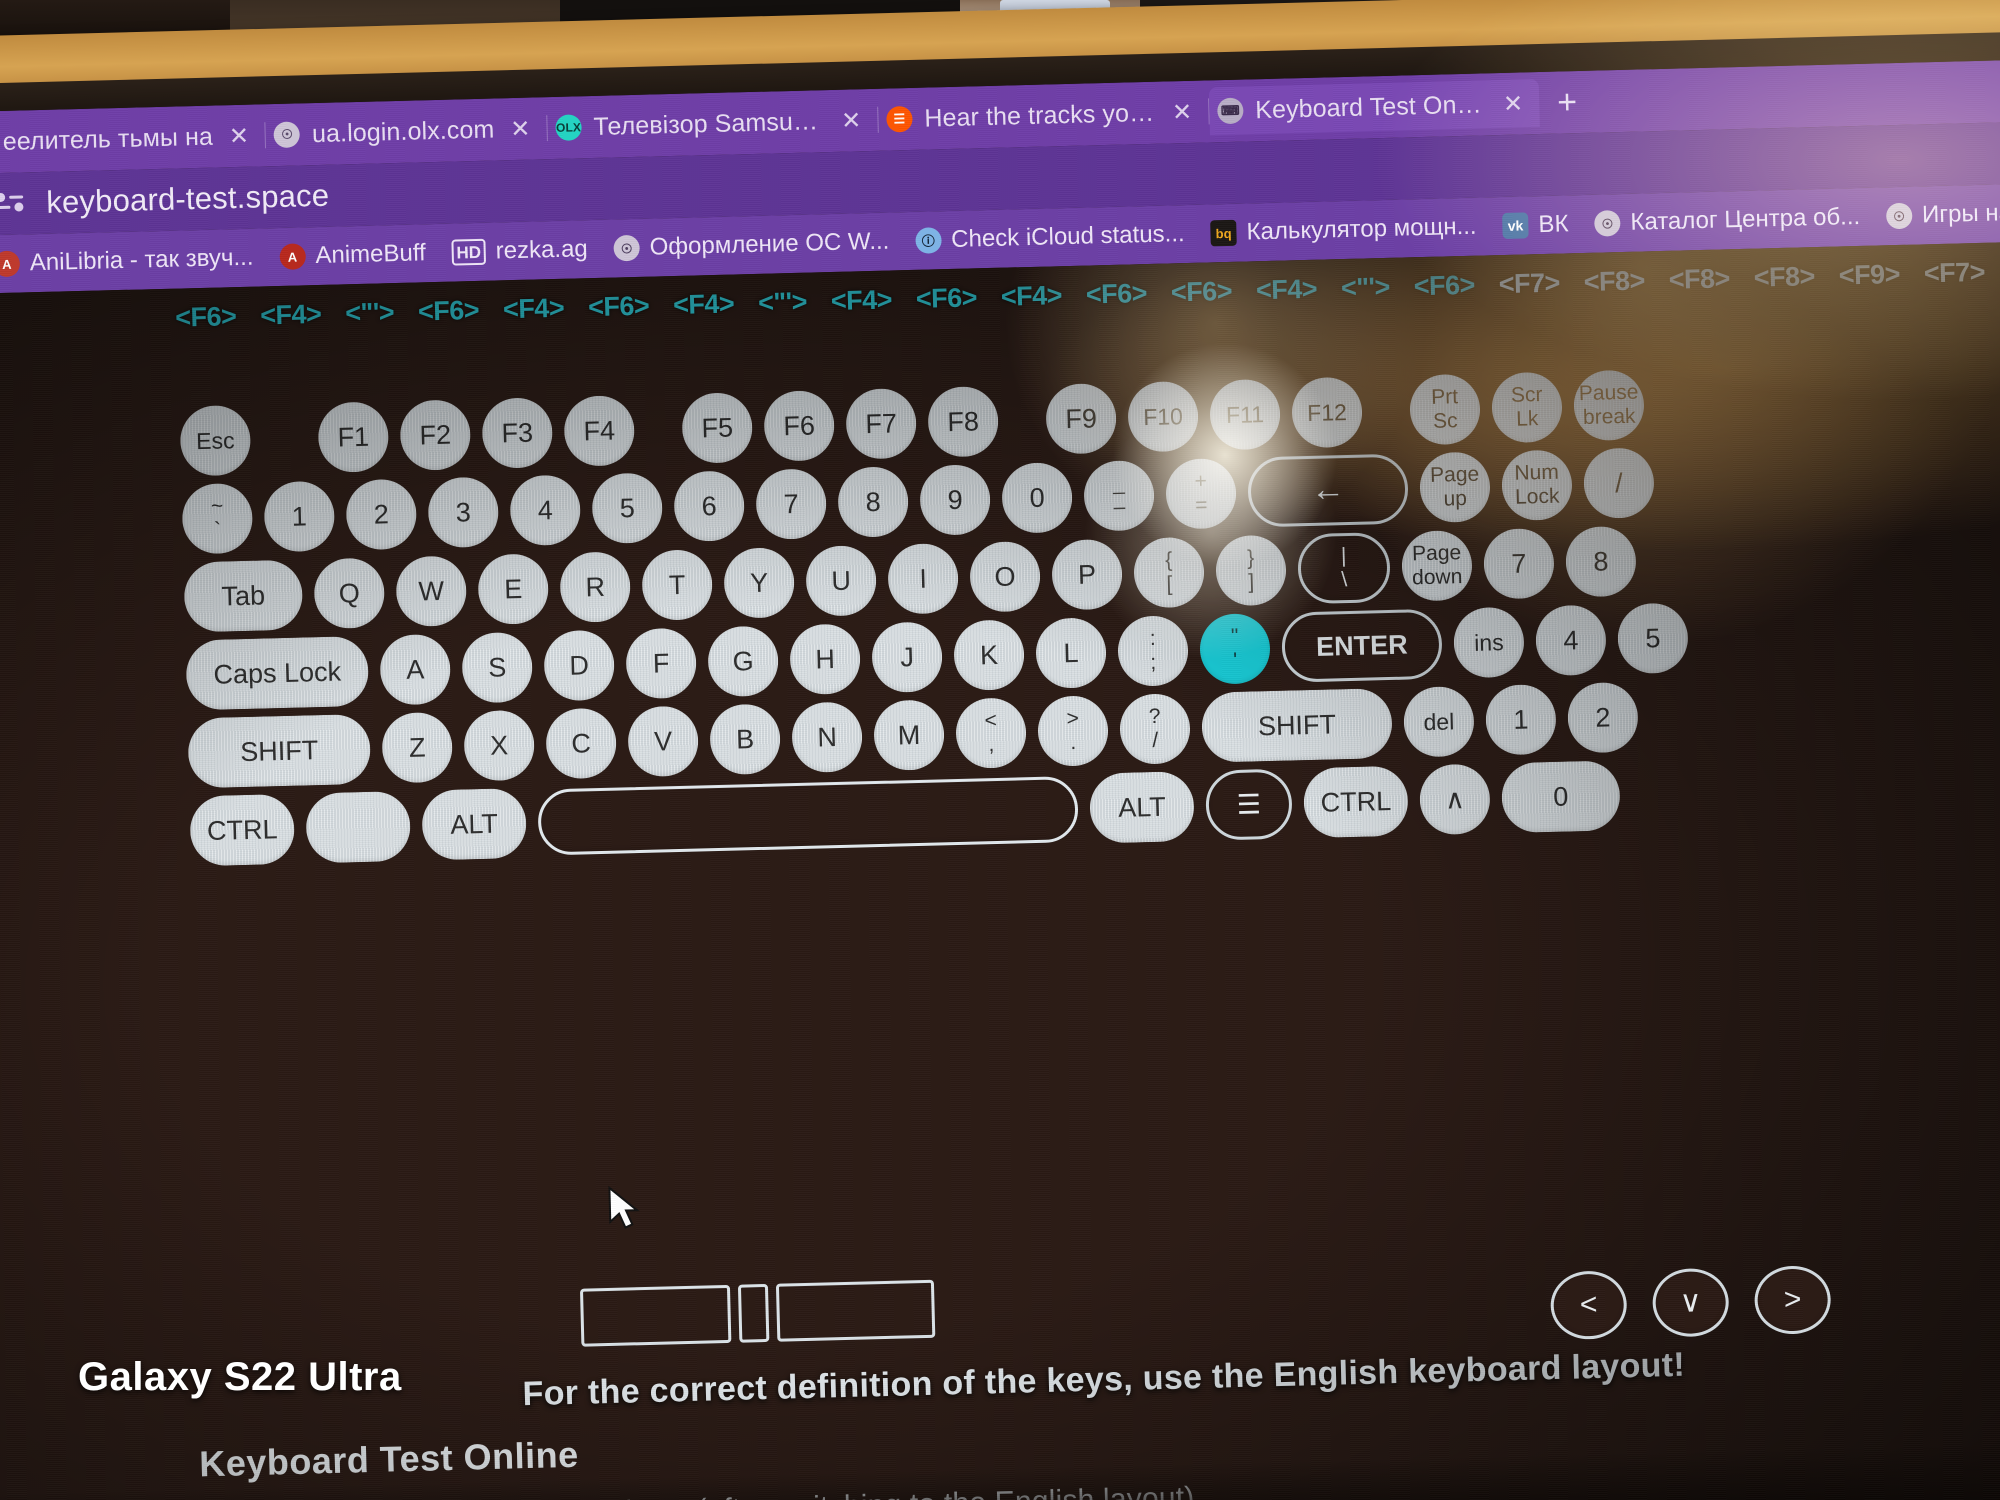  Describe the element at coordinates (599, 431) in the screenshot. I see `key-f4: F4` at that location.